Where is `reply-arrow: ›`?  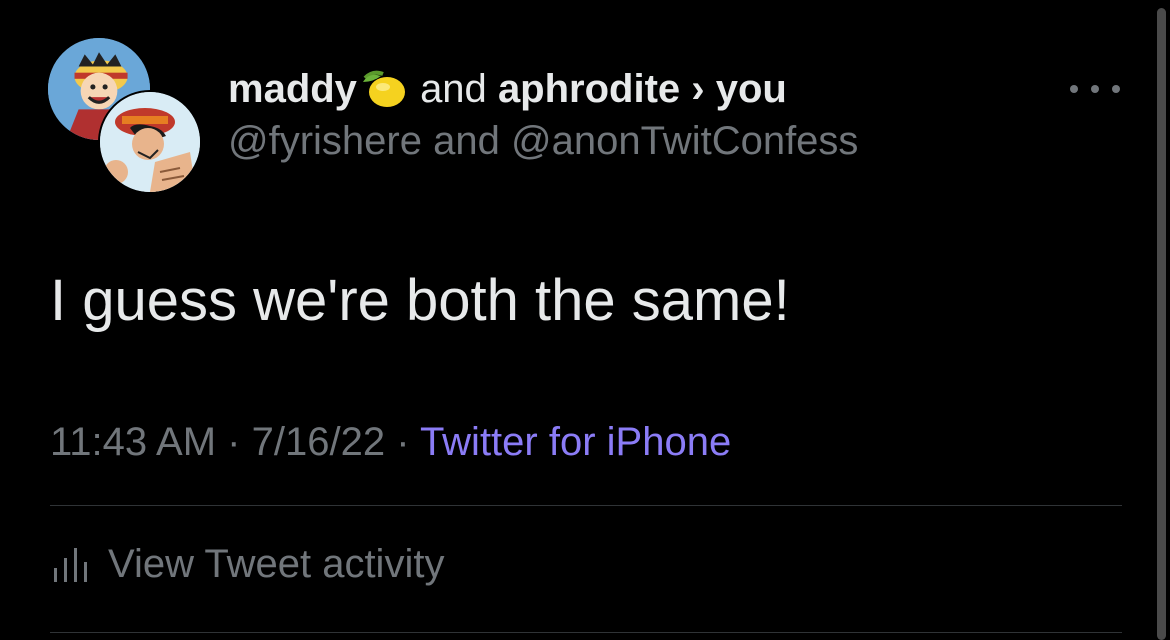 reply-arrow: › is located at coordinates (698, 89).